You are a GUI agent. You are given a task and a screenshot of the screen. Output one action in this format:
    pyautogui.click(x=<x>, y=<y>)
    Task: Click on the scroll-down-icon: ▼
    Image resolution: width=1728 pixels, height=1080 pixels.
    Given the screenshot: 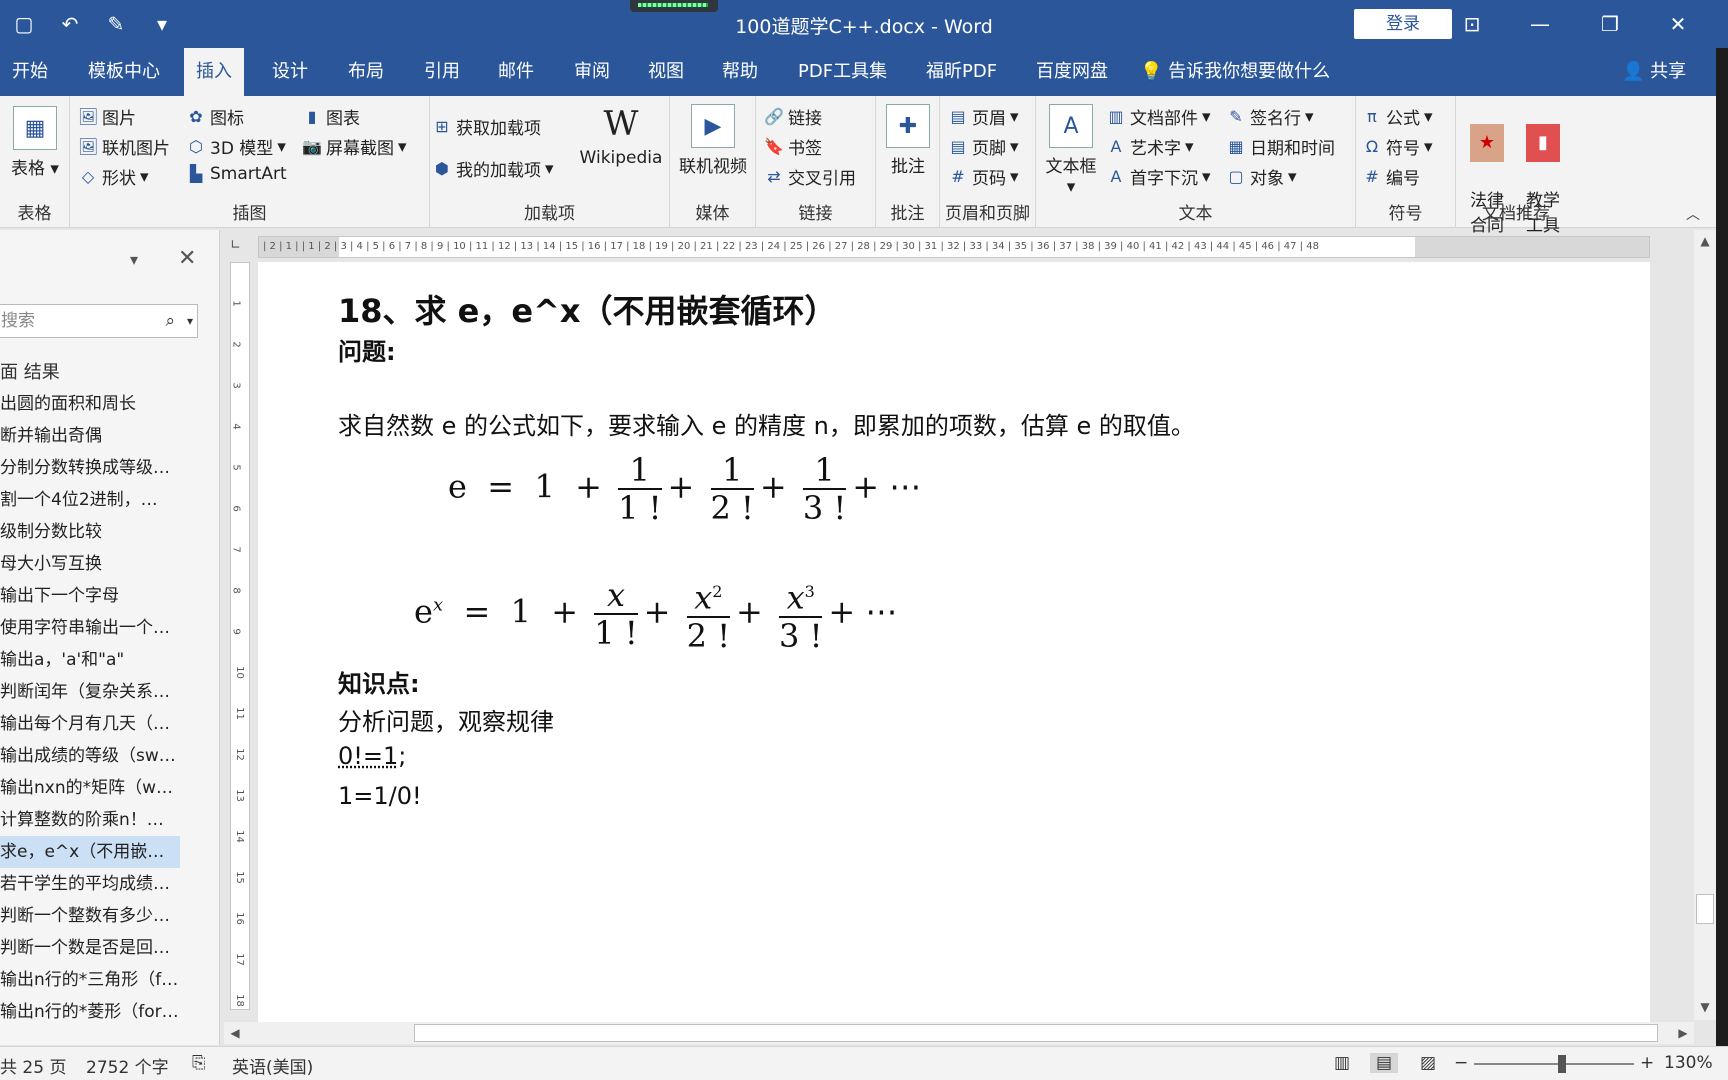 What is the action you would take?
    pyautogui.click(x=1705, y=1007)
    